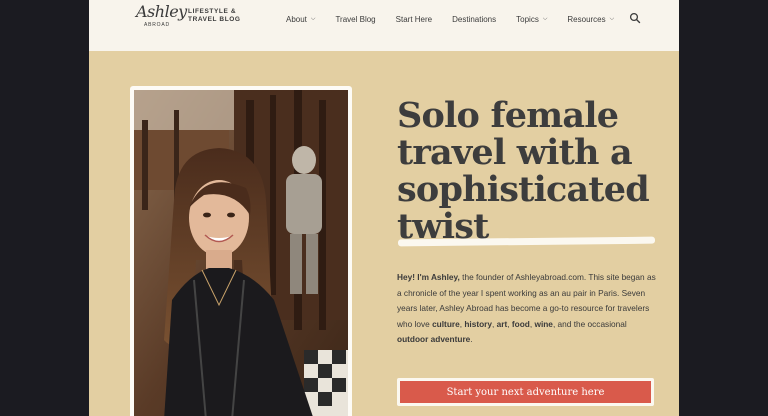  I want to click on nav-item-label: Travel Blog, so click(355, 19).